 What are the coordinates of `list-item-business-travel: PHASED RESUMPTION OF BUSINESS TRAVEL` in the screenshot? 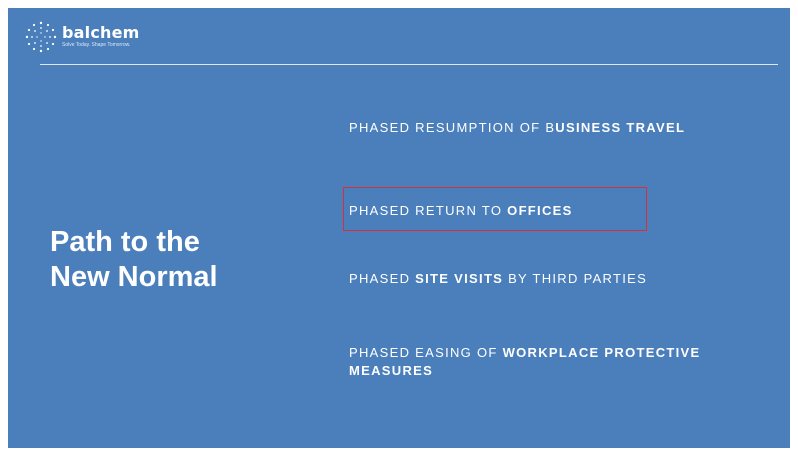 It's located at (559, 128).